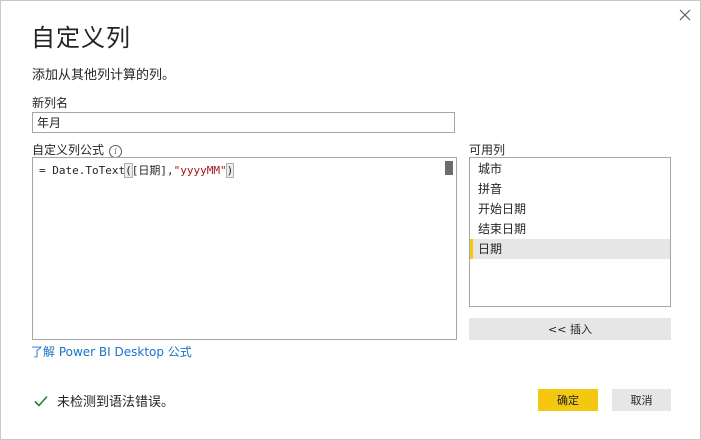 The image size is (701, 440). I want to click on insert-button: << 插入, so click(570, 329).